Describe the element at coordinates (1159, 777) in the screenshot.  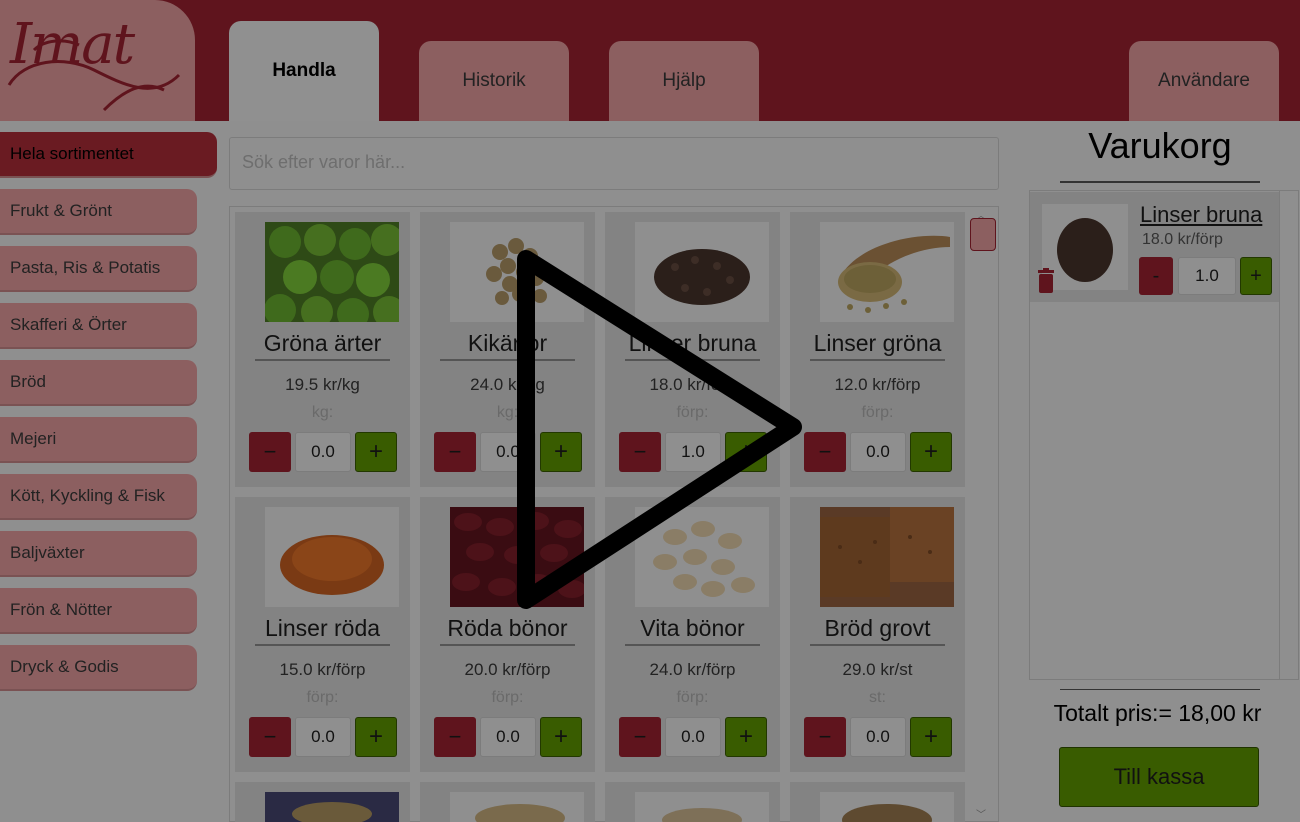
I see `checkout-button: Till kassa` at that location.